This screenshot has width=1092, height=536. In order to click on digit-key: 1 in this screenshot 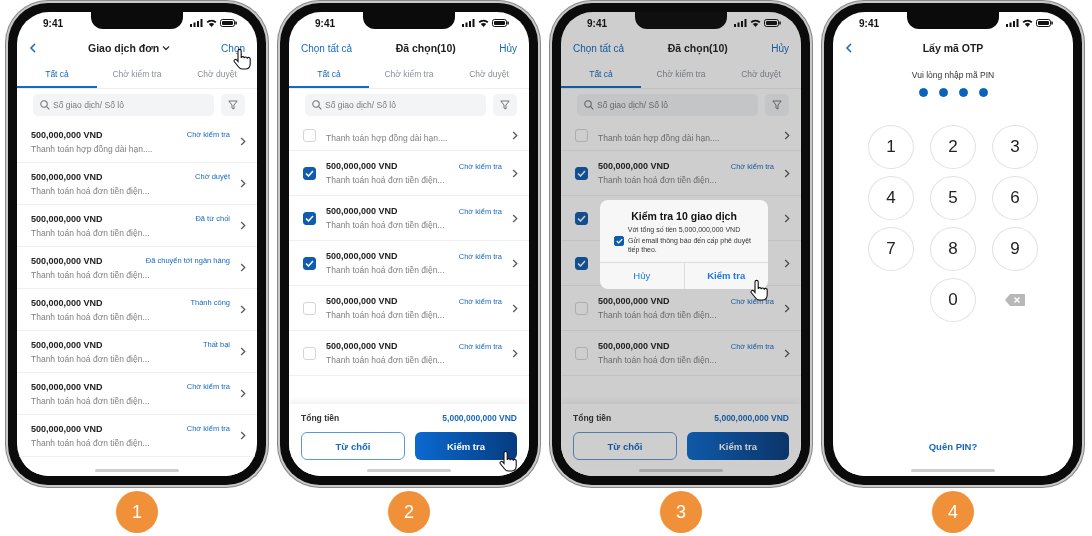, I will do `click(891, 147)`.